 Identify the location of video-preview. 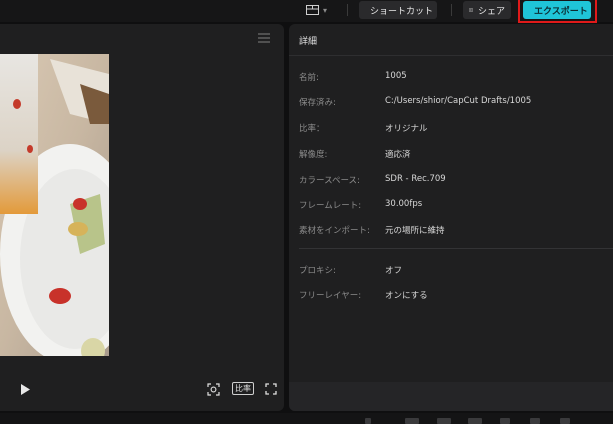
(54, 205).